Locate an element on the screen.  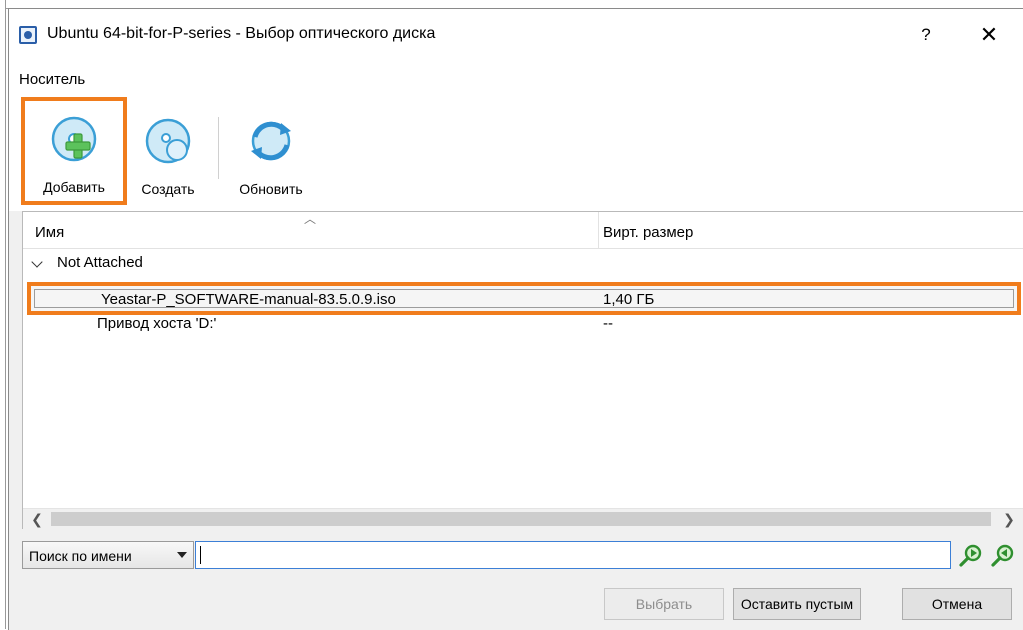
horizontal-scrollbar: ❮ ❯ is located at coordinates (523, 518).